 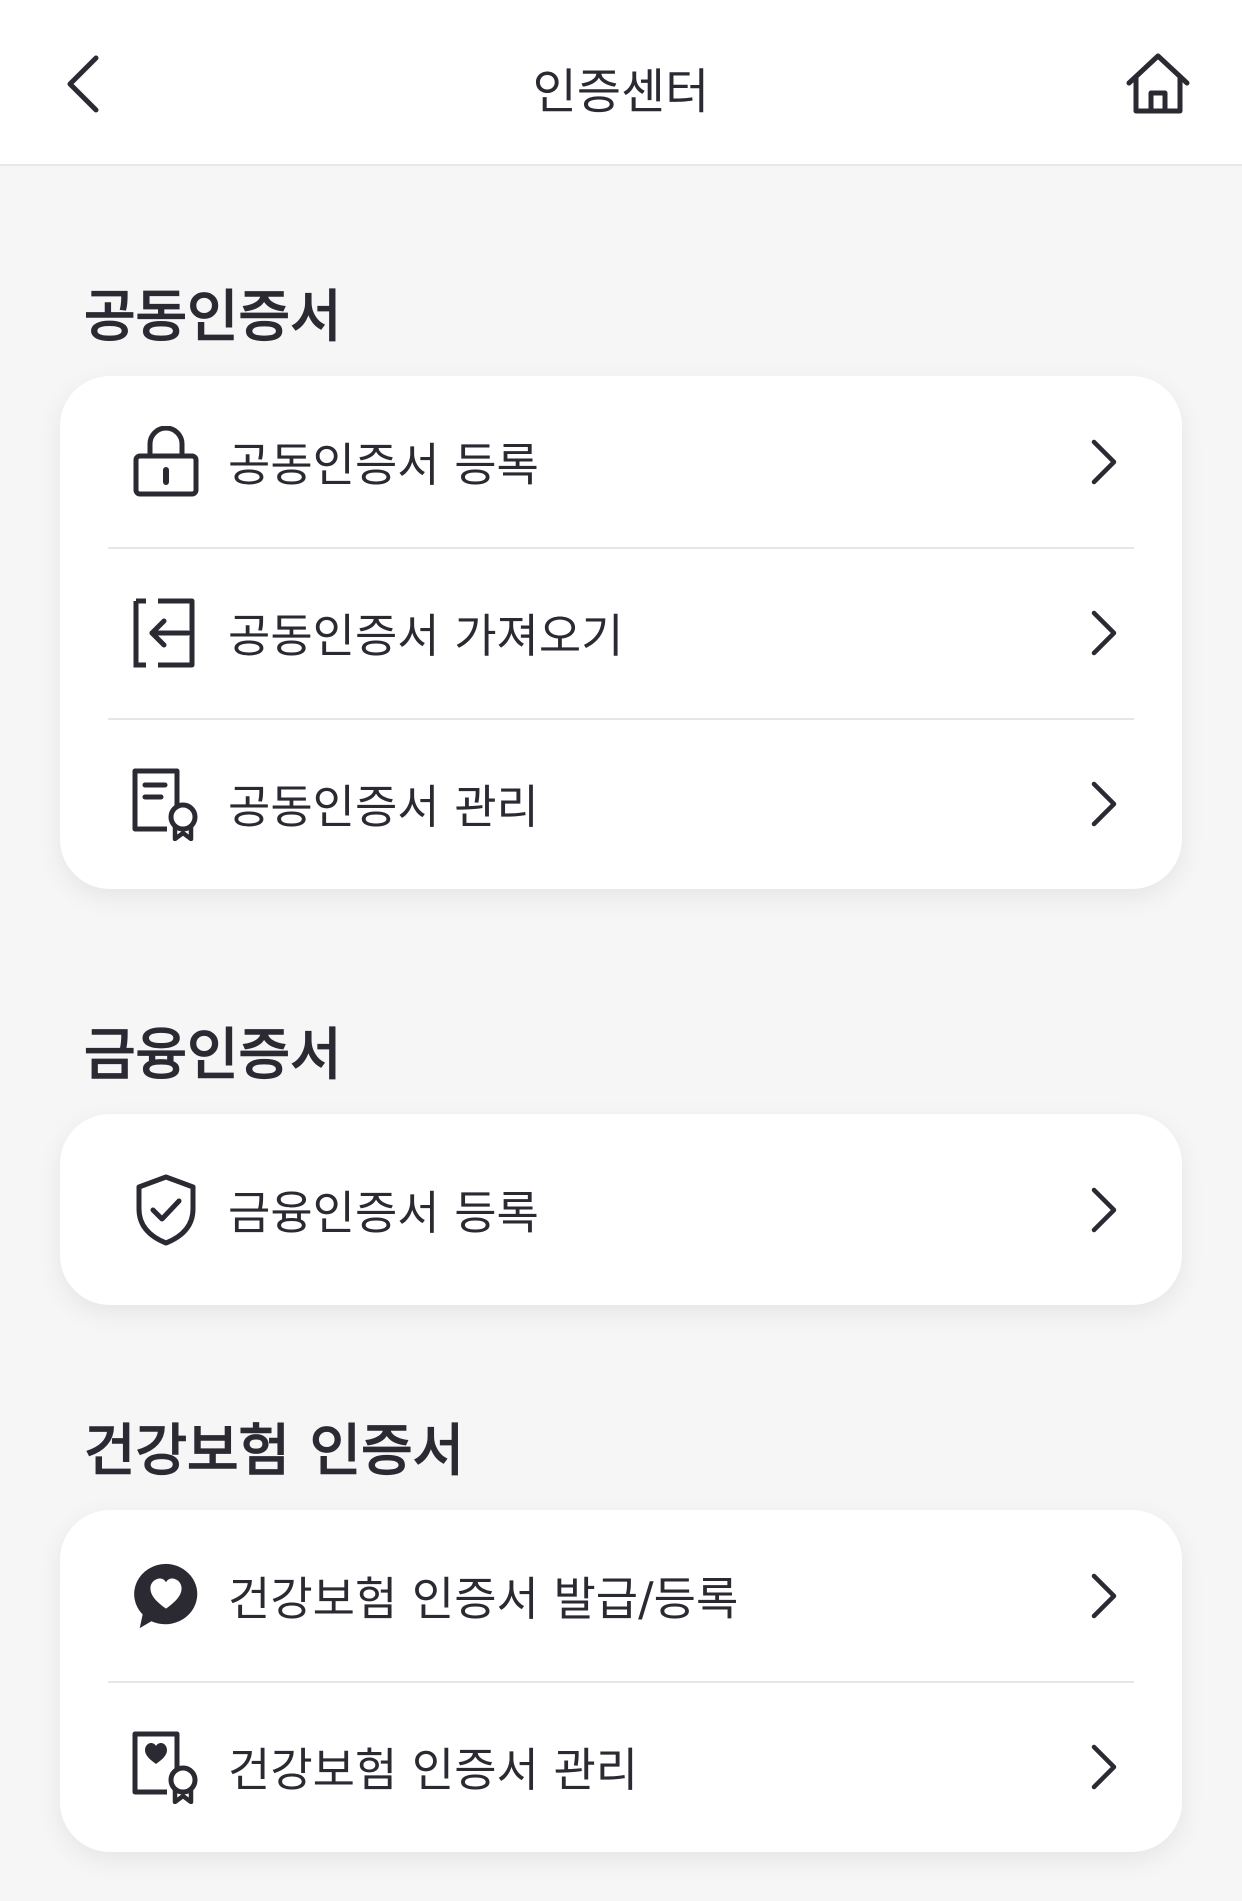 I want to click on home-icon, so click(x=1158, y=83).